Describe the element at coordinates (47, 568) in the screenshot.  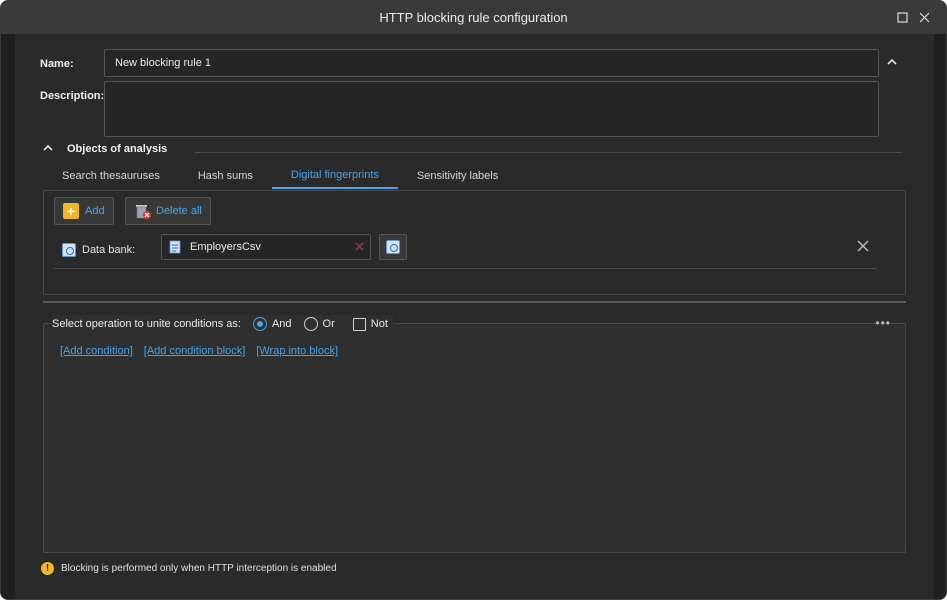
I see `warning-icon: !` at that location.